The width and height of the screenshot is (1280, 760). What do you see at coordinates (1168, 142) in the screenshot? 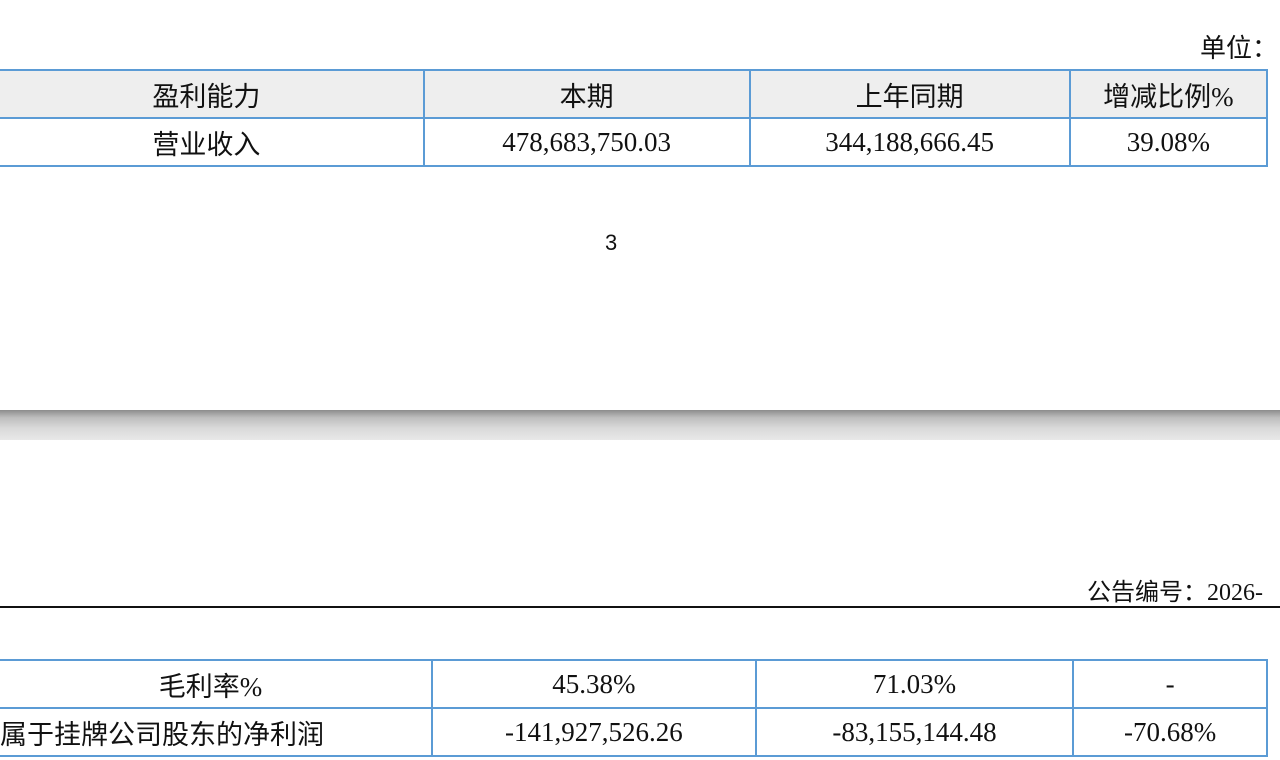
I see `revenue-change: 39.08%` at bounding box center [1168, 142].